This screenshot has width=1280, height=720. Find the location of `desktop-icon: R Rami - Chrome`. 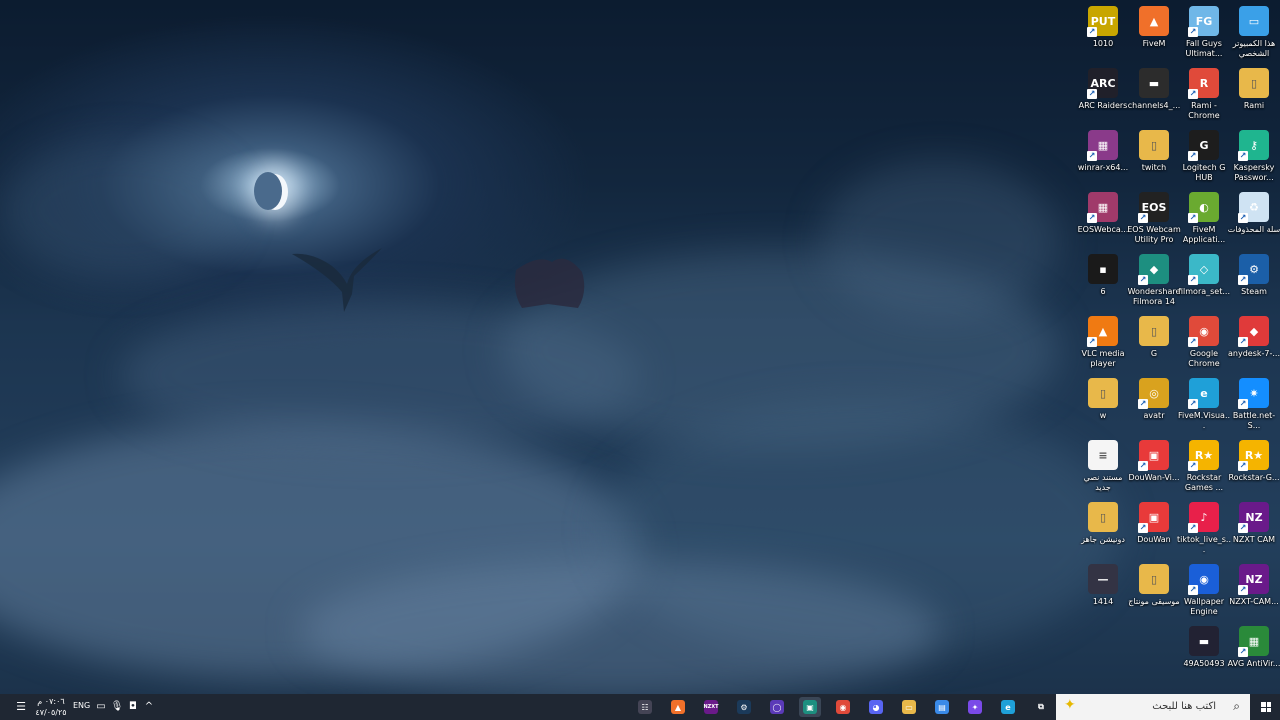

desktop-icon: R Rami - Chrome is located at coordinates (1204, 94).